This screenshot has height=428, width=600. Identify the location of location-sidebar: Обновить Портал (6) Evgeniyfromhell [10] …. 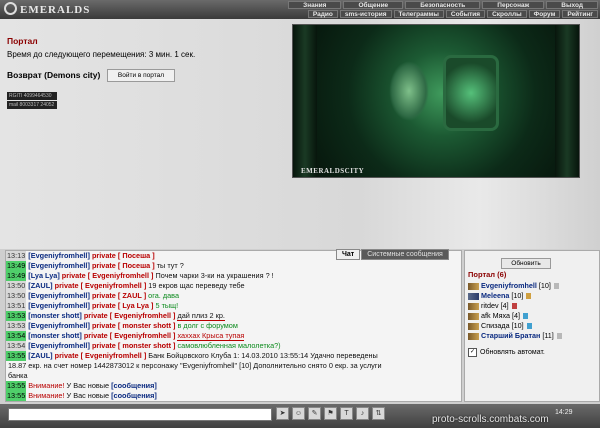
(532, 326).